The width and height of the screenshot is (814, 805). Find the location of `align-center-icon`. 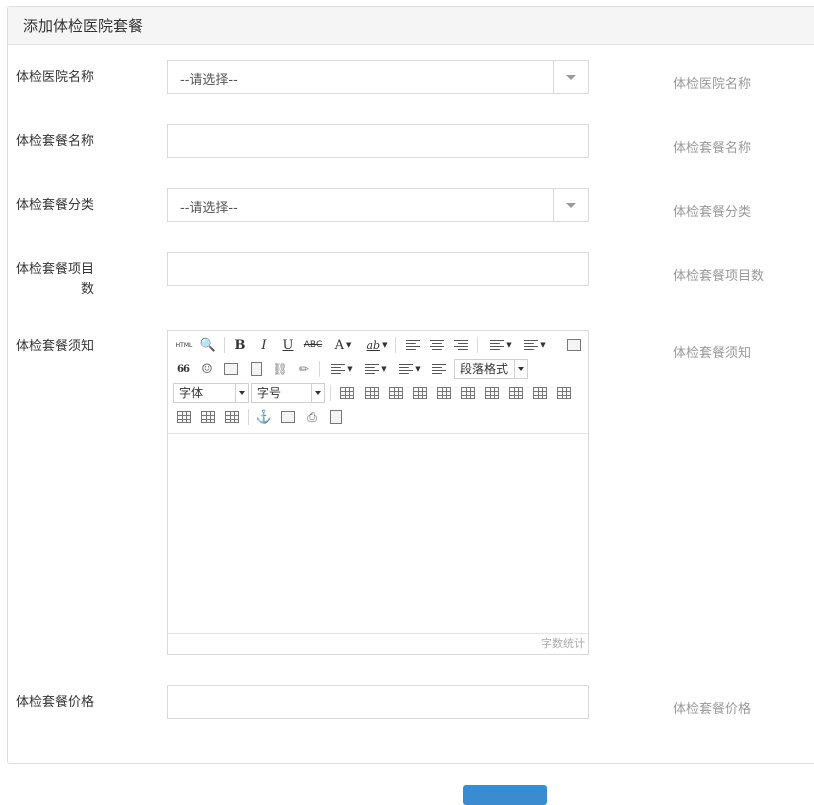

align-center-icon is located at coordinates (437, 345).